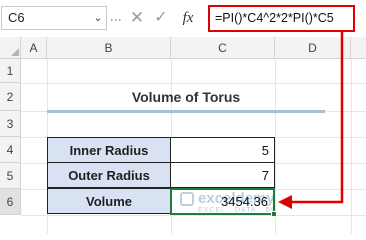 The image size is (366, 240). Describe the element at coordinates (285, 202) in the screenshot. I see `arrow-head-icon` at that location.